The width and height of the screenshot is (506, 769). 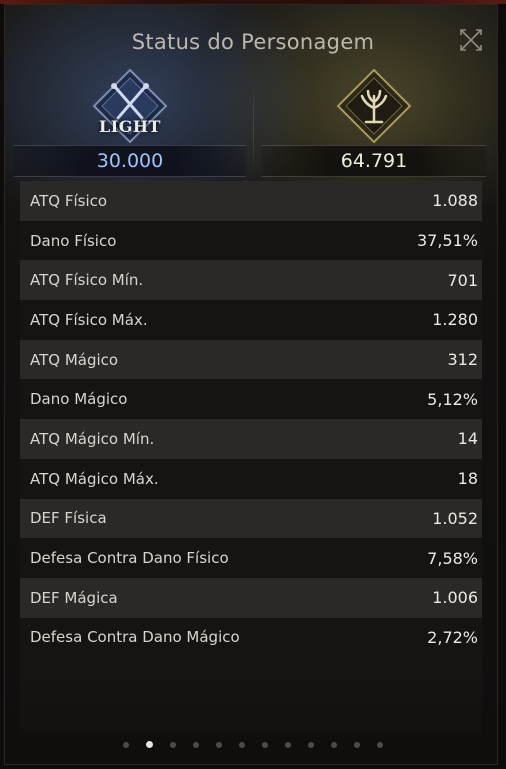 What do you see at coordinates (251, 399) in the screenshot?
I see `stat-row: Dano Mágico 5,12%` at bounding box center [251, 399].